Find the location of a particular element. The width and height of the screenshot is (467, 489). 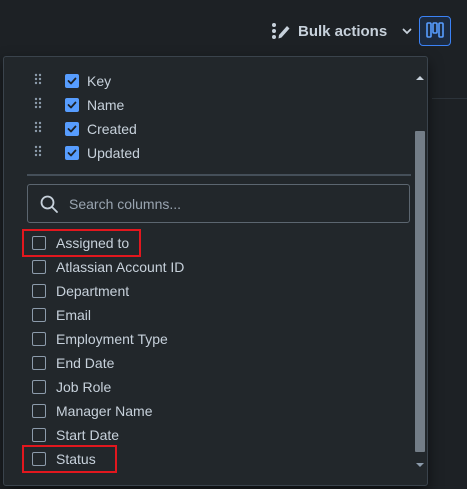

column-option-row: Job Role is located at coordinates (71, 387).